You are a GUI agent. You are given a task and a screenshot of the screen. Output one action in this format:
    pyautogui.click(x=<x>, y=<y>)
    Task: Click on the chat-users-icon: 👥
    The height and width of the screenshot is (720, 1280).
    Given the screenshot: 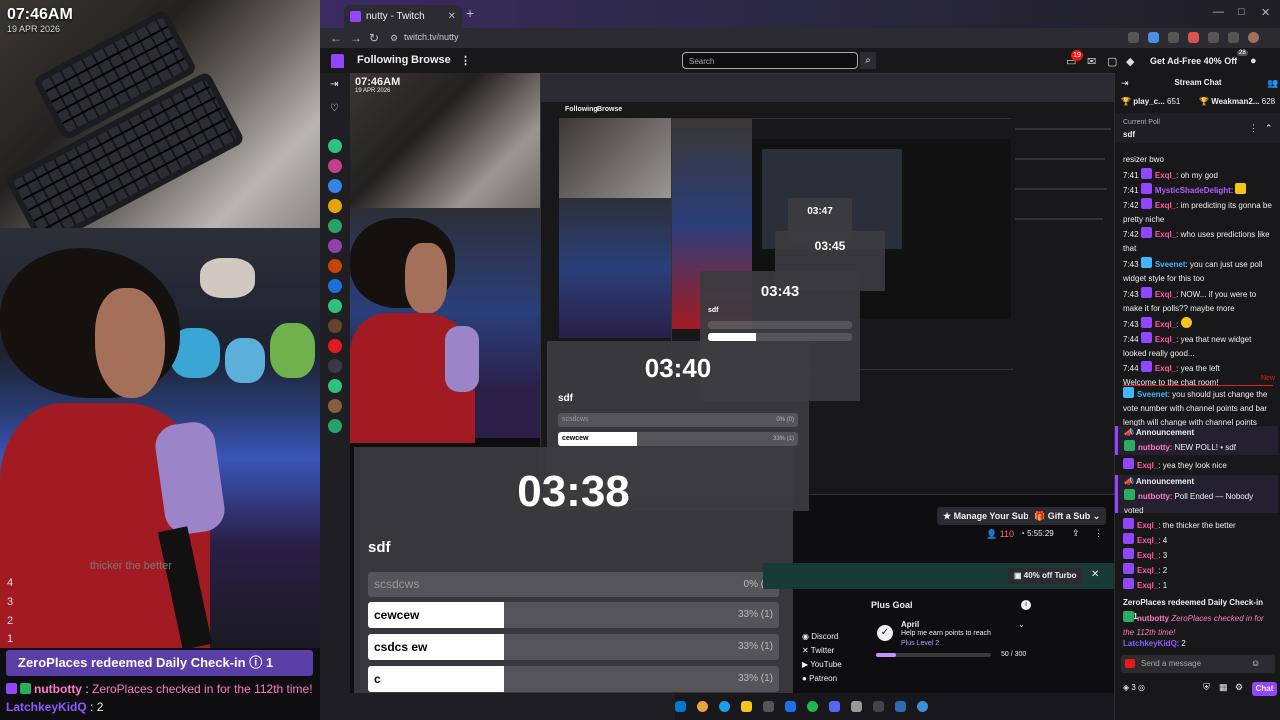 What is the action you would take?
    pyautogui.click(x=1272, y=83)
    